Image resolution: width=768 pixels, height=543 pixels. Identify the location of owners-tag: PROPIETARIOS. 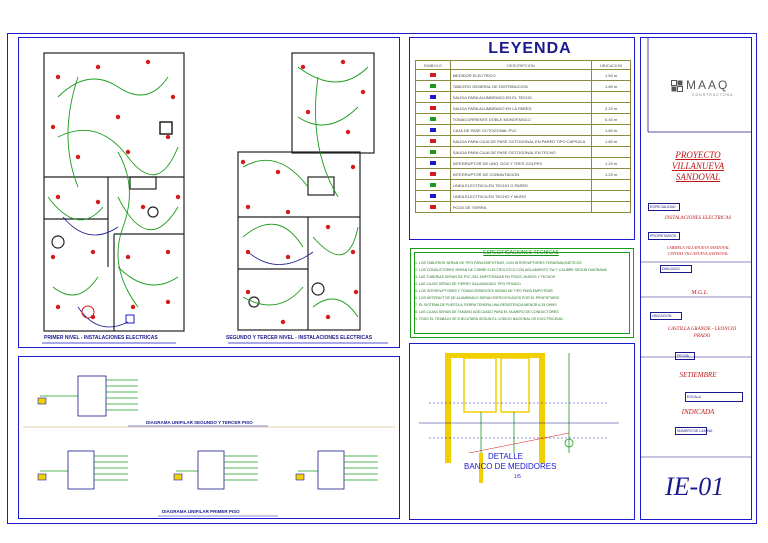
(663, 236).